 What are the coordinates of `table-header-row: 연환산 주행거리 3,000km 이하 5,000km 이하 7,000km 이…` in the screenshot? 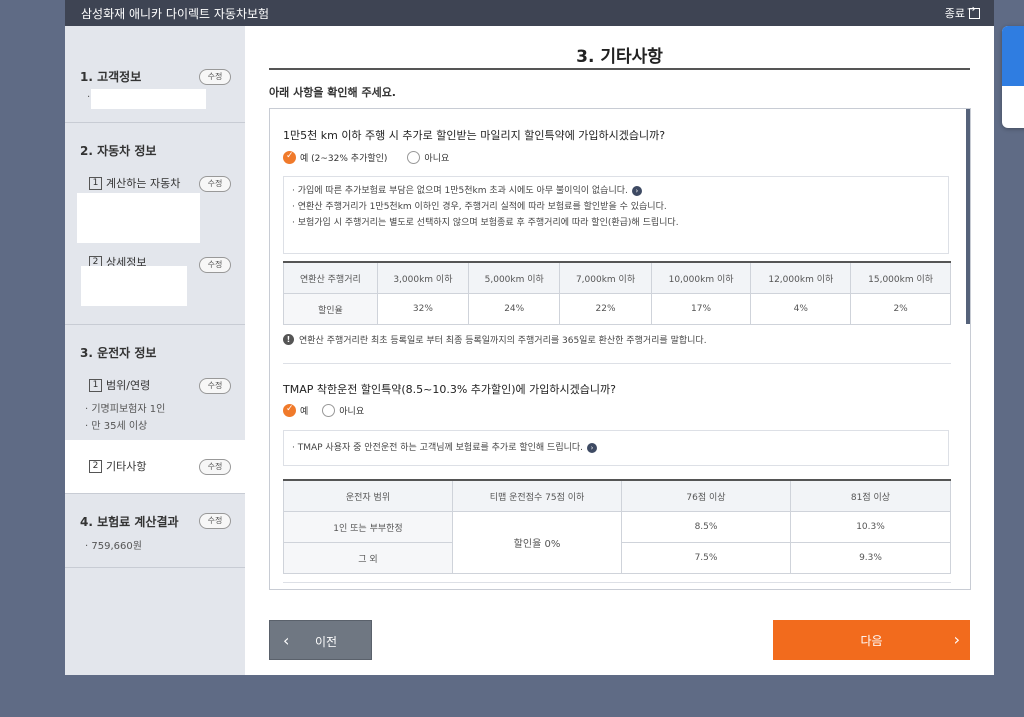 It's located at (617, 277).